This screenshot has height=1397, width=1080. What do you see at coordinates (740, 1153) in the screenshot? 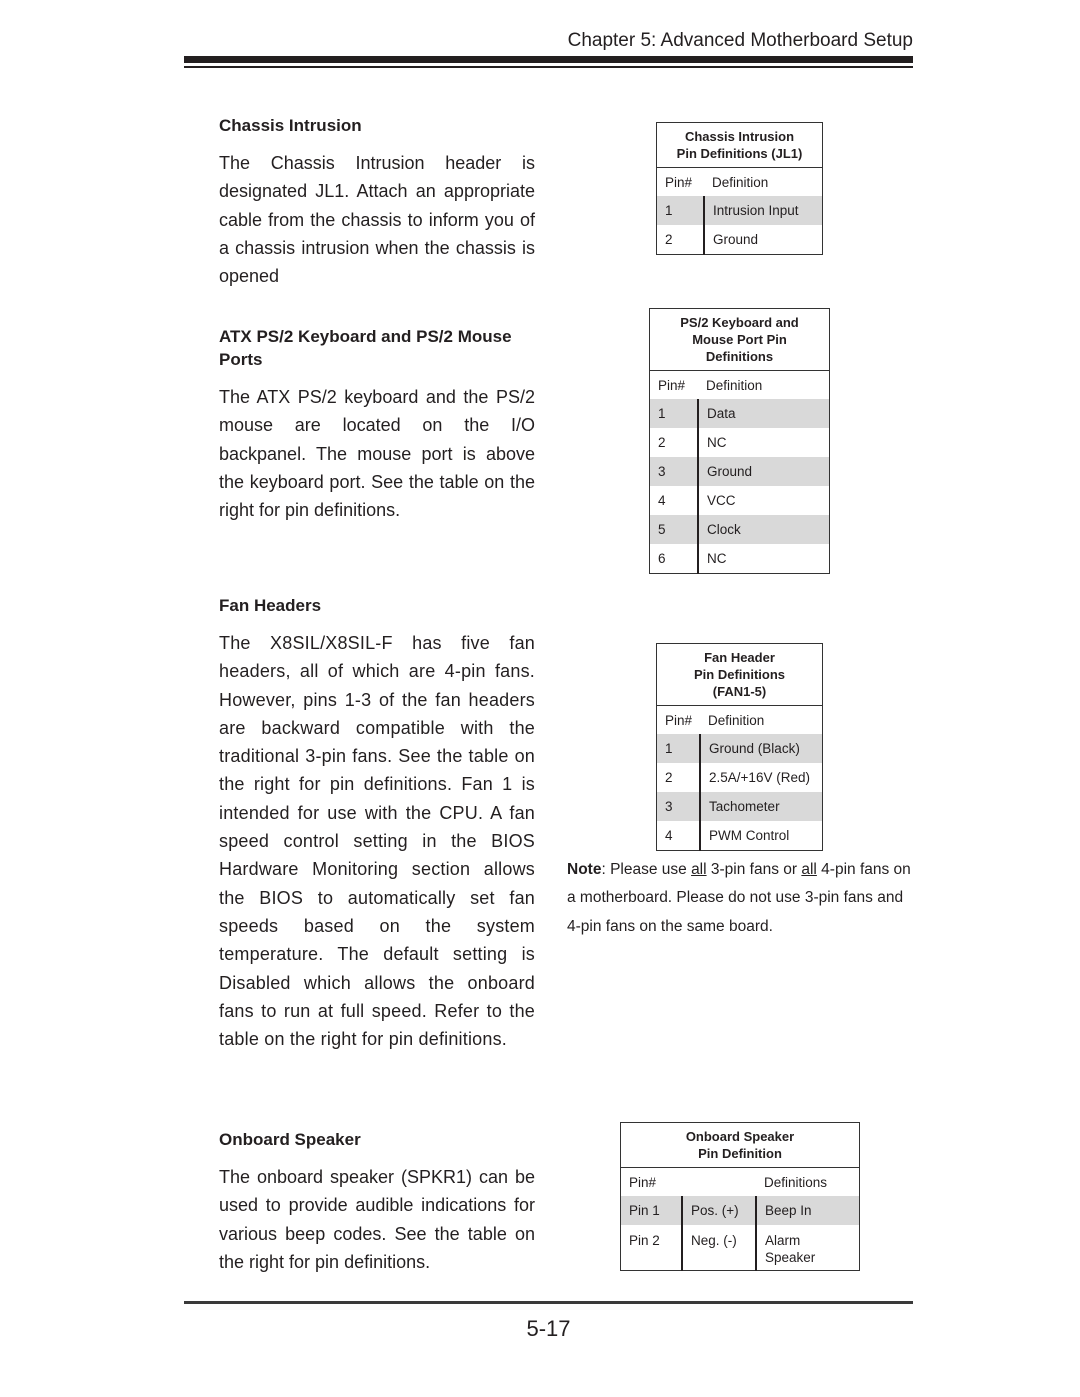
I see `table-title-line: Pin Definition` at bounding box center [740, 1153].